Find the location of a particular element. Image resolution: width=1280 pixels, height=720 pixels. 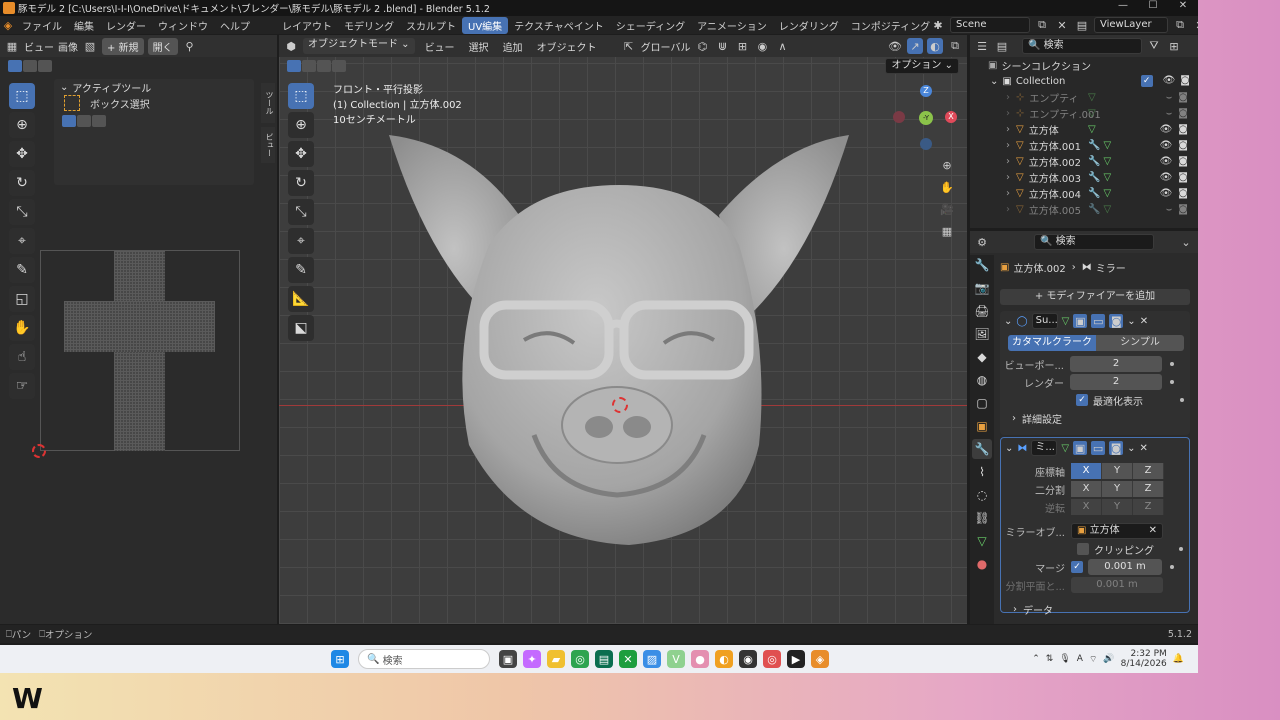

mode-set-icon is located at coordinates (69, 121).